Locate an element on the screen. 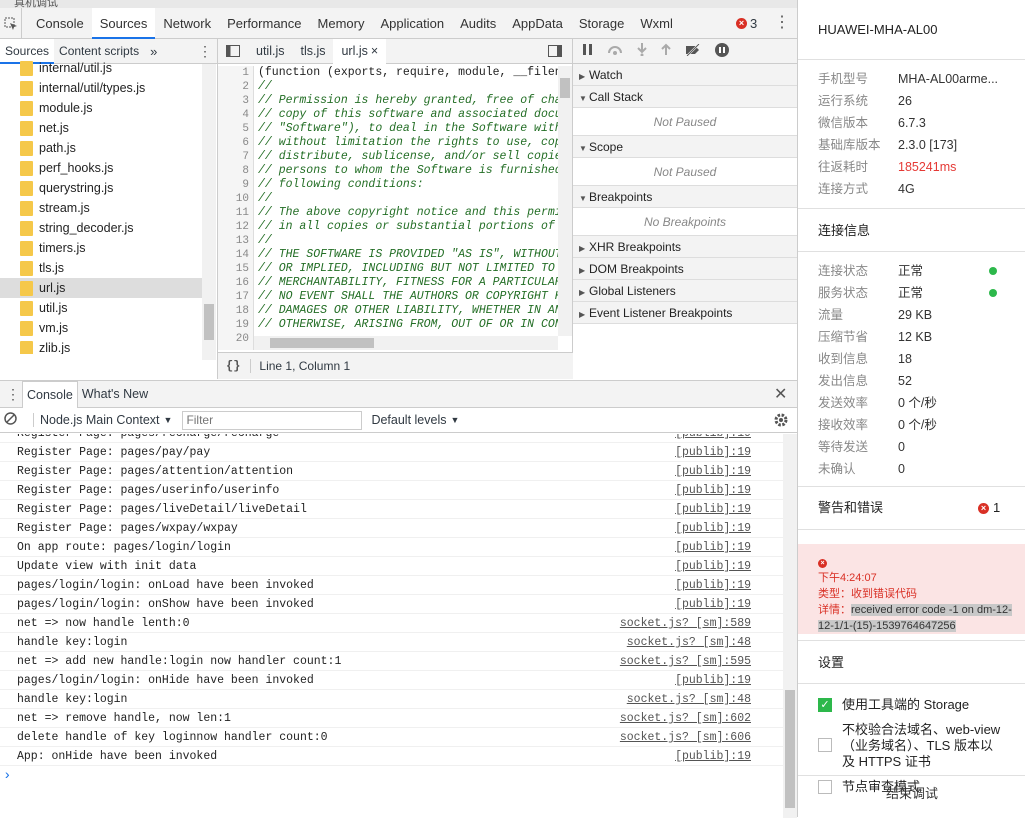  log-source-link: socket.js? [sm]:595 is located at coordinates (685, 661).